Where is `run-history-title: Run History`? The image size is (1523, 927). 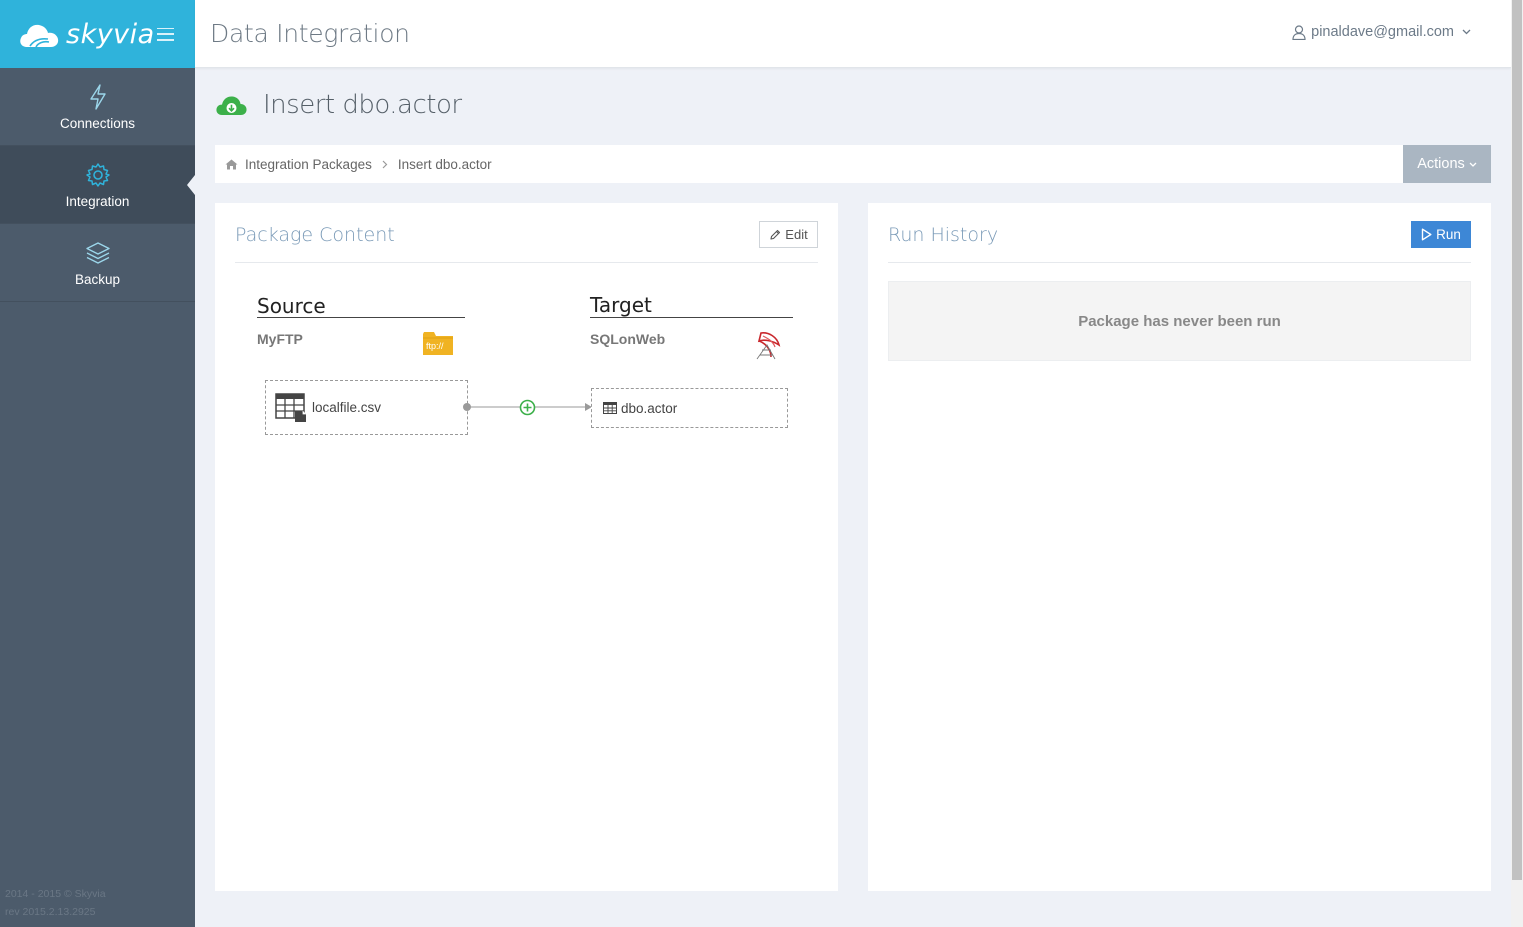
run-history-title: Run History is located at coordinates (943, 235).